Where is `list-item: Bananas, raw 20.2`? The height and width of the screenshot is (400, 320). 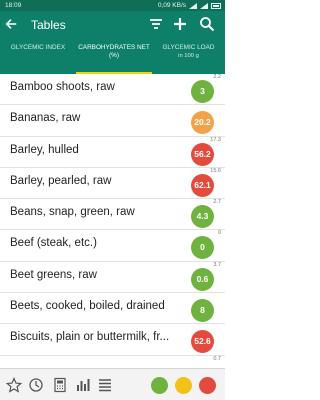
list-item: Bananas, raw 20.2 is located at coordinates (112, 121).